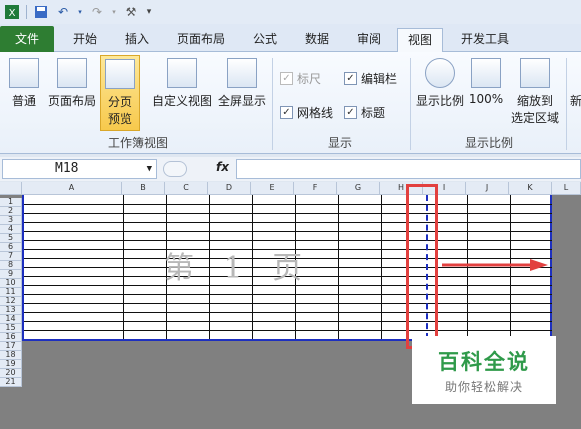  What do you see at coordinates (175, 169) in the screenshot?
I see `formula-cancel-enter-area` at bounding box center [175, 169].